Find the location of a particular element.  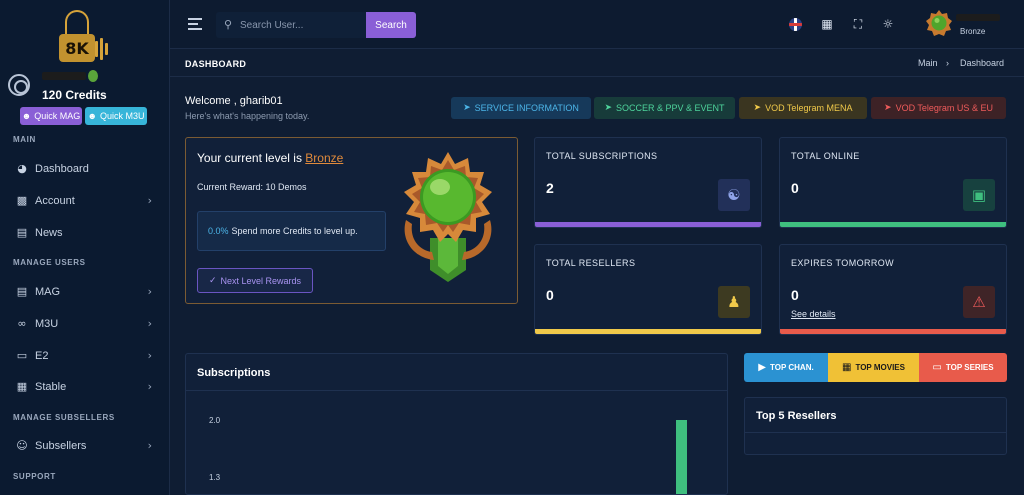

y-tick-label: 2.0 is located at coordinates (215, 420).